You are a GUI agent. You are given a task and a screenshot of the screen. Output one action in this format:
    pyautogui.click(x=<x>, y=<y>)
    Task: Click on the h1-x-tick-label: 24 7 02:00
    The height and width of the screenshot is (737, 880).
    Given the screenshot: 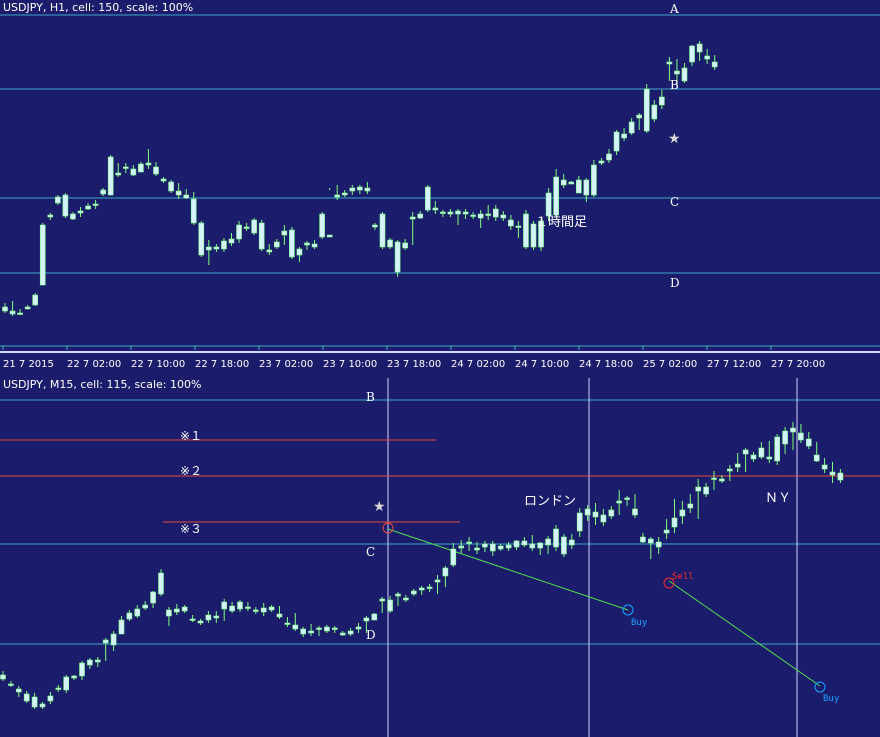 What is the action you would take?
    pyautogui.click(x=478, y=364)
    